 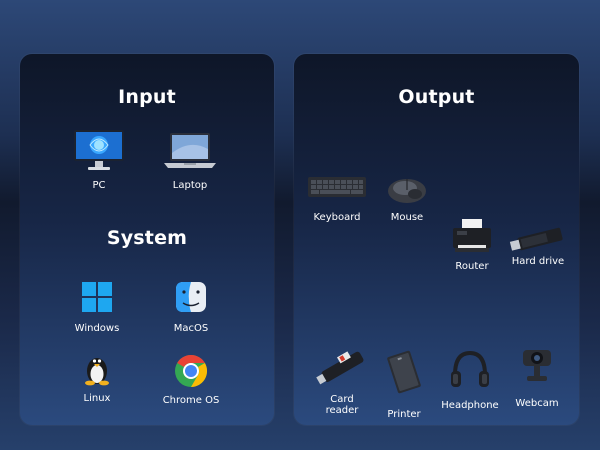 What do you see at coordinates (97, 398) in the screenshot?
I see `linux-label: Linux` at bounding box center [97, 398].